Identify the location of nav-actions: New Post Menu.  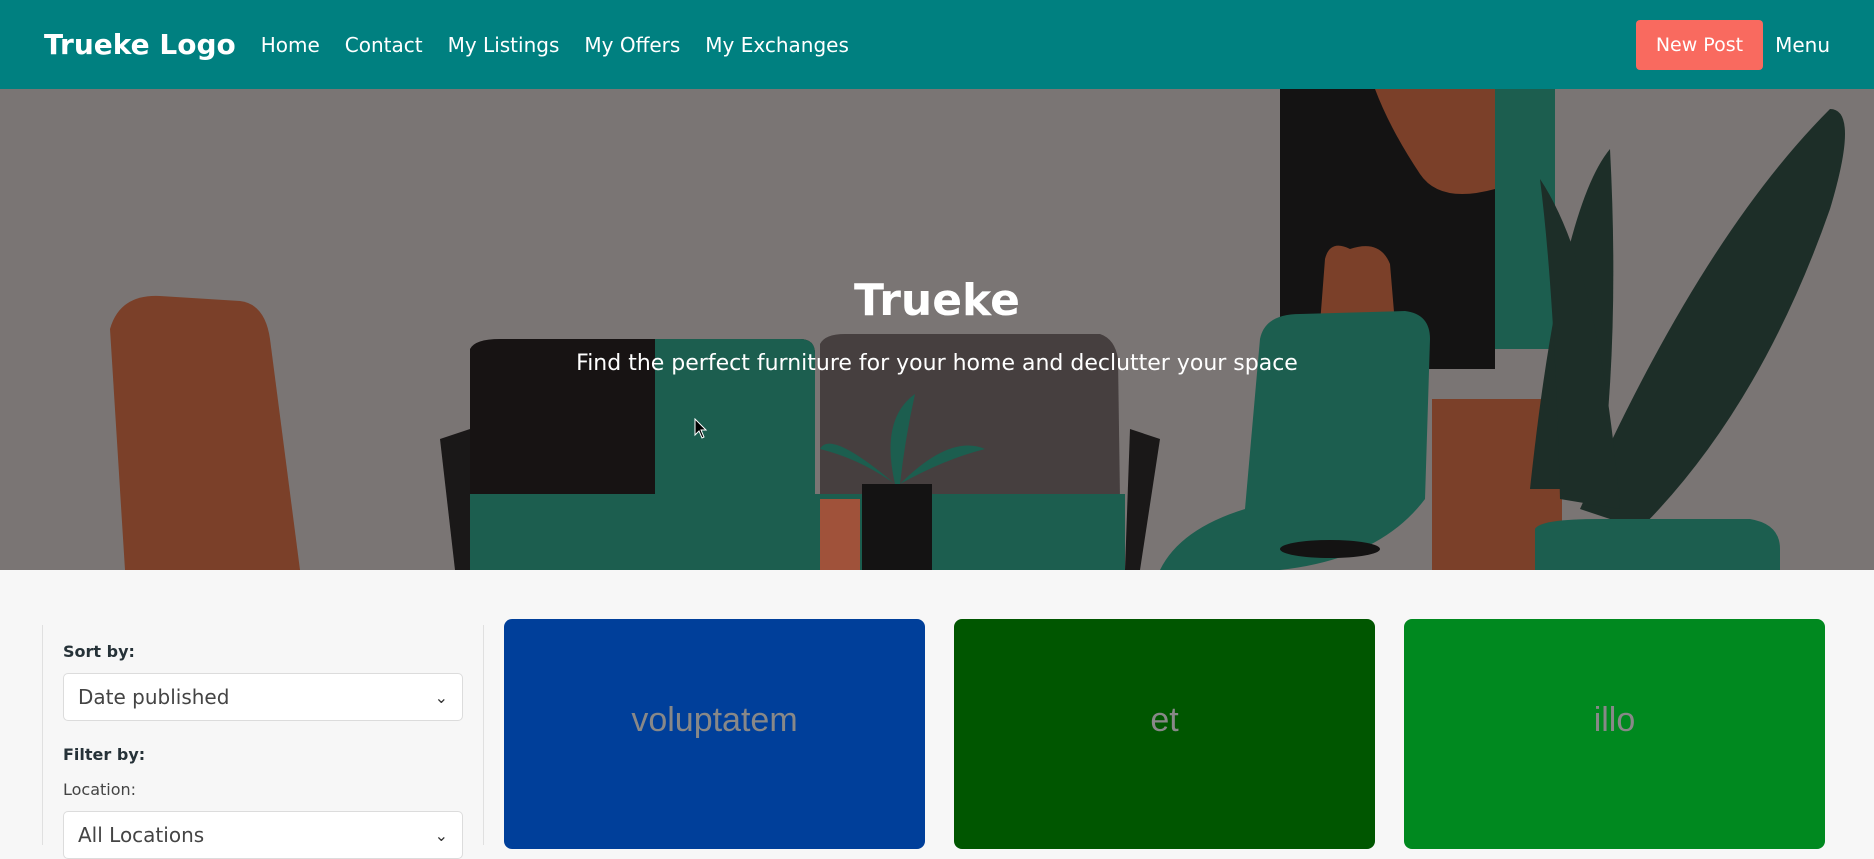
(1732, 44).